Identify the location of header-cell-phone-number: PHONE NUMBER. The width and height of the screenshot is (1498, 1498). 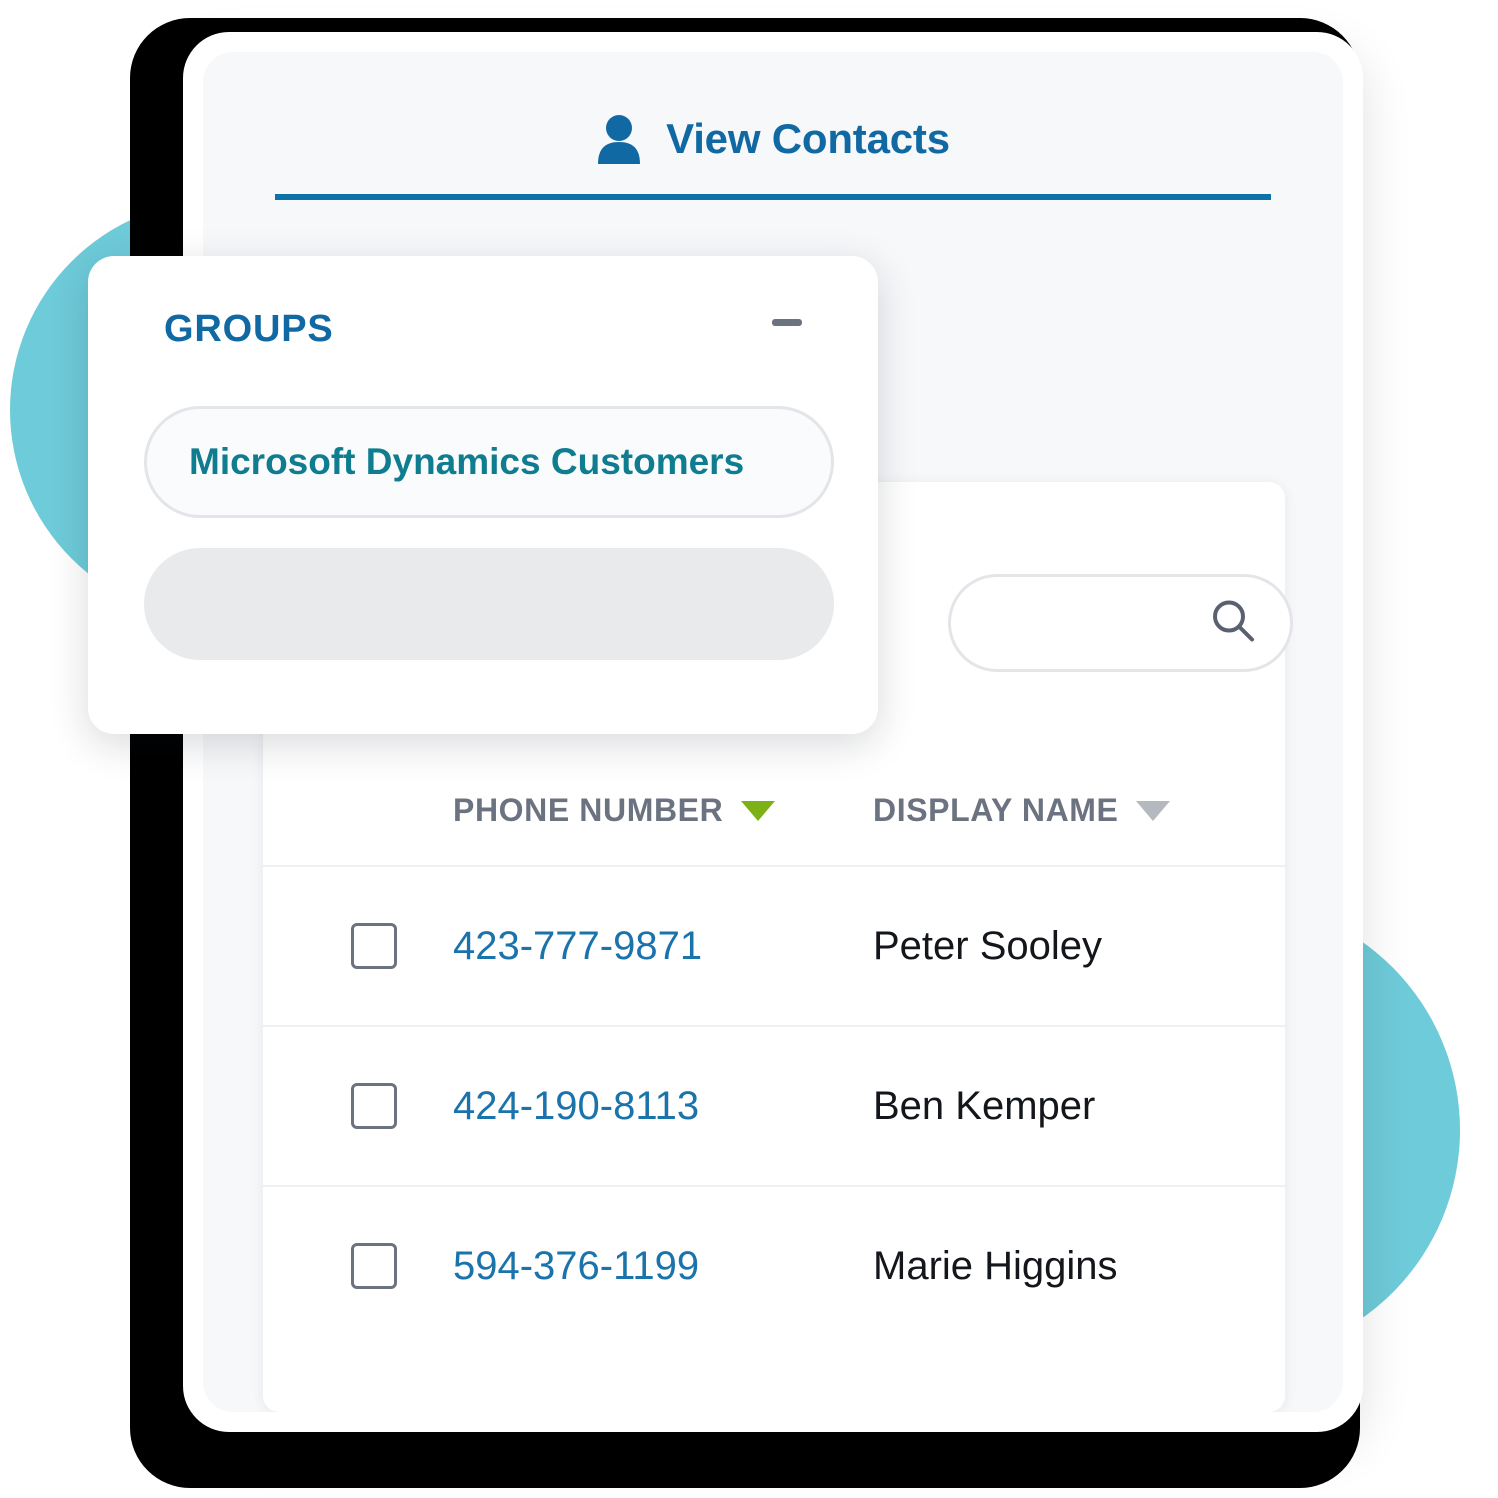
(663, 810).